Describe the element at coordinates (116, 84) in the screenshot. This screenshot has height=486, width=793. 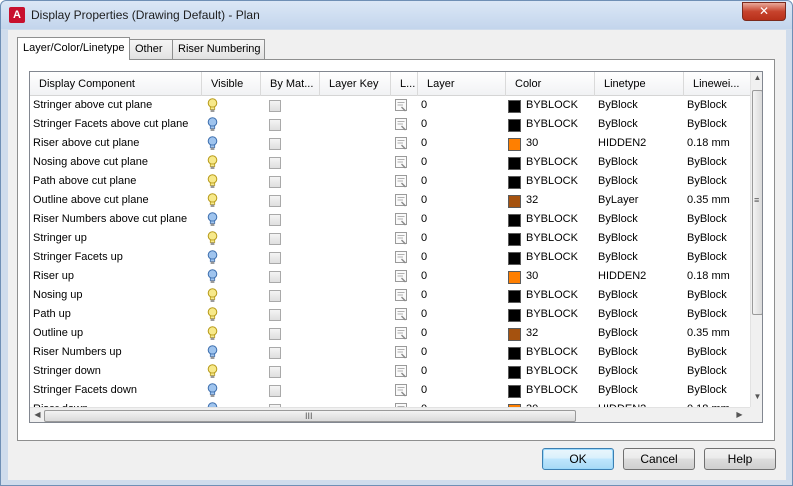
I see `column-header-display-component: Display Component` at that location.